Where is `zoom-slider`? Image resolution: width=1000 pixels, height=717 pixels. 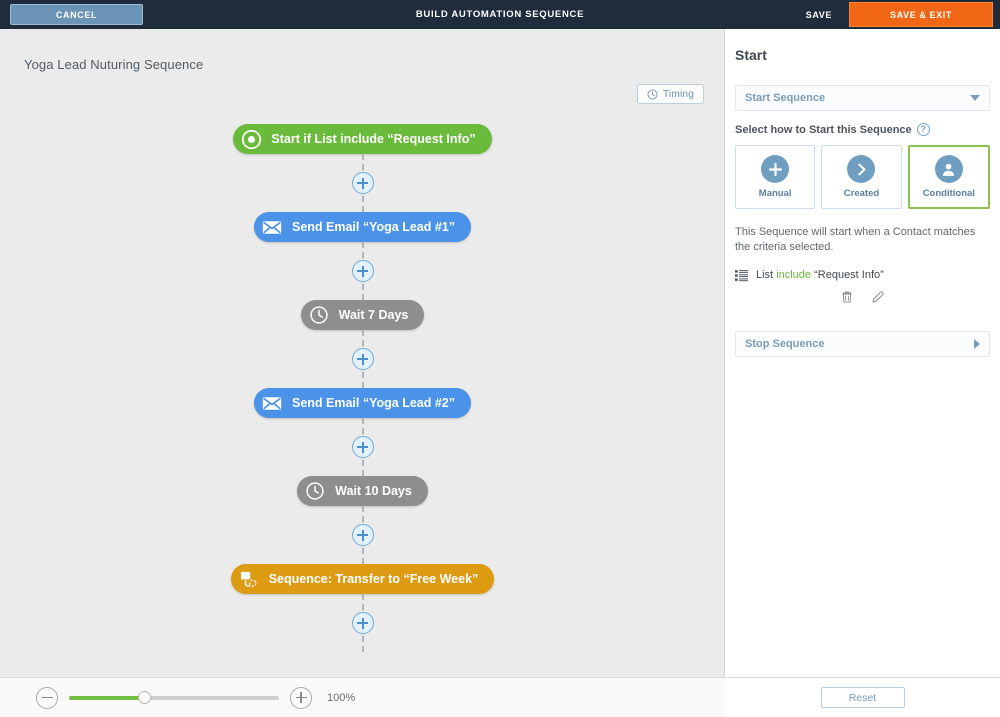 zoom-slider is located at coordinates (174, 697).